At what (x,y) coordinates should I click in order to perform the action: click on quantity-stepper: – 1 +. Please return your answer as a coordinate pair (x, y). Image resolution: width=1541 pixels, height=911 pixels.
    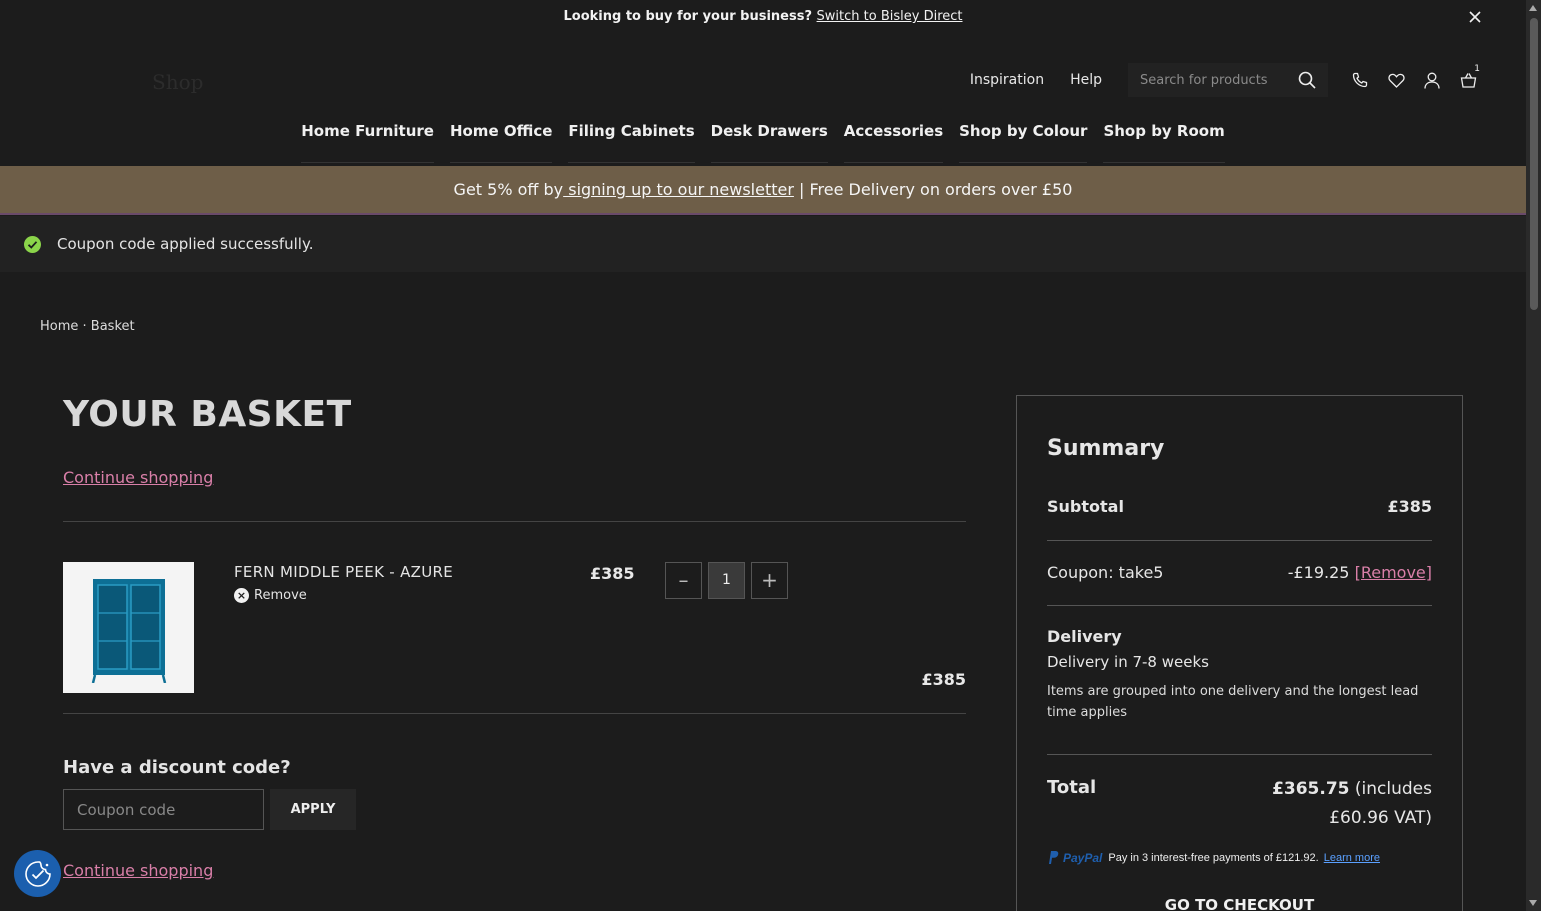
    Looking at the image, I should click on (726, 580).